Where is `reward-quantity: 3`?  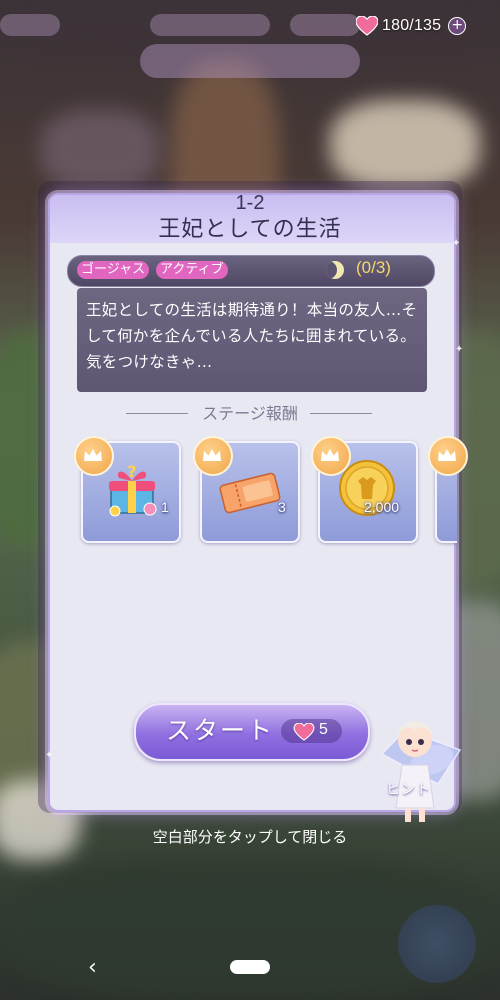
reward-quantity: 3 is located at coordinates (282, 507).